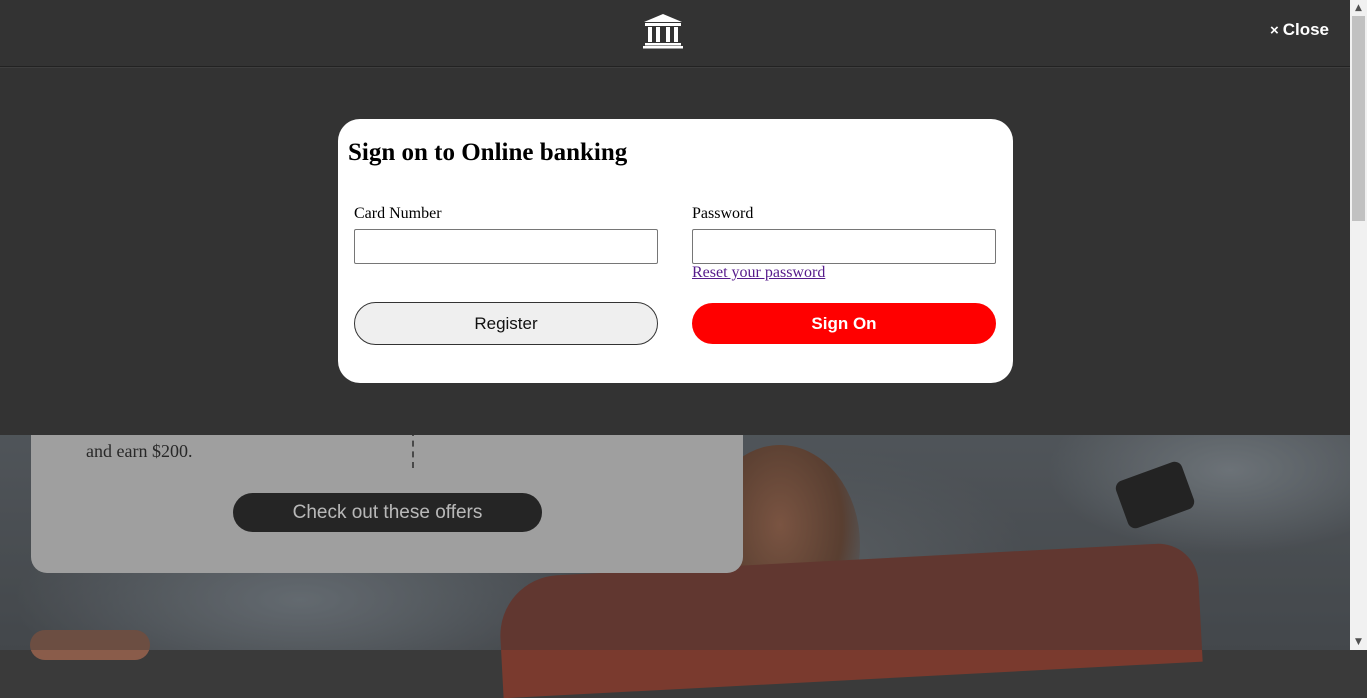 Image resolution: width=1367 pixels, height=698 pixels. I want to click on close-icon: ×, so click(1274, 30).